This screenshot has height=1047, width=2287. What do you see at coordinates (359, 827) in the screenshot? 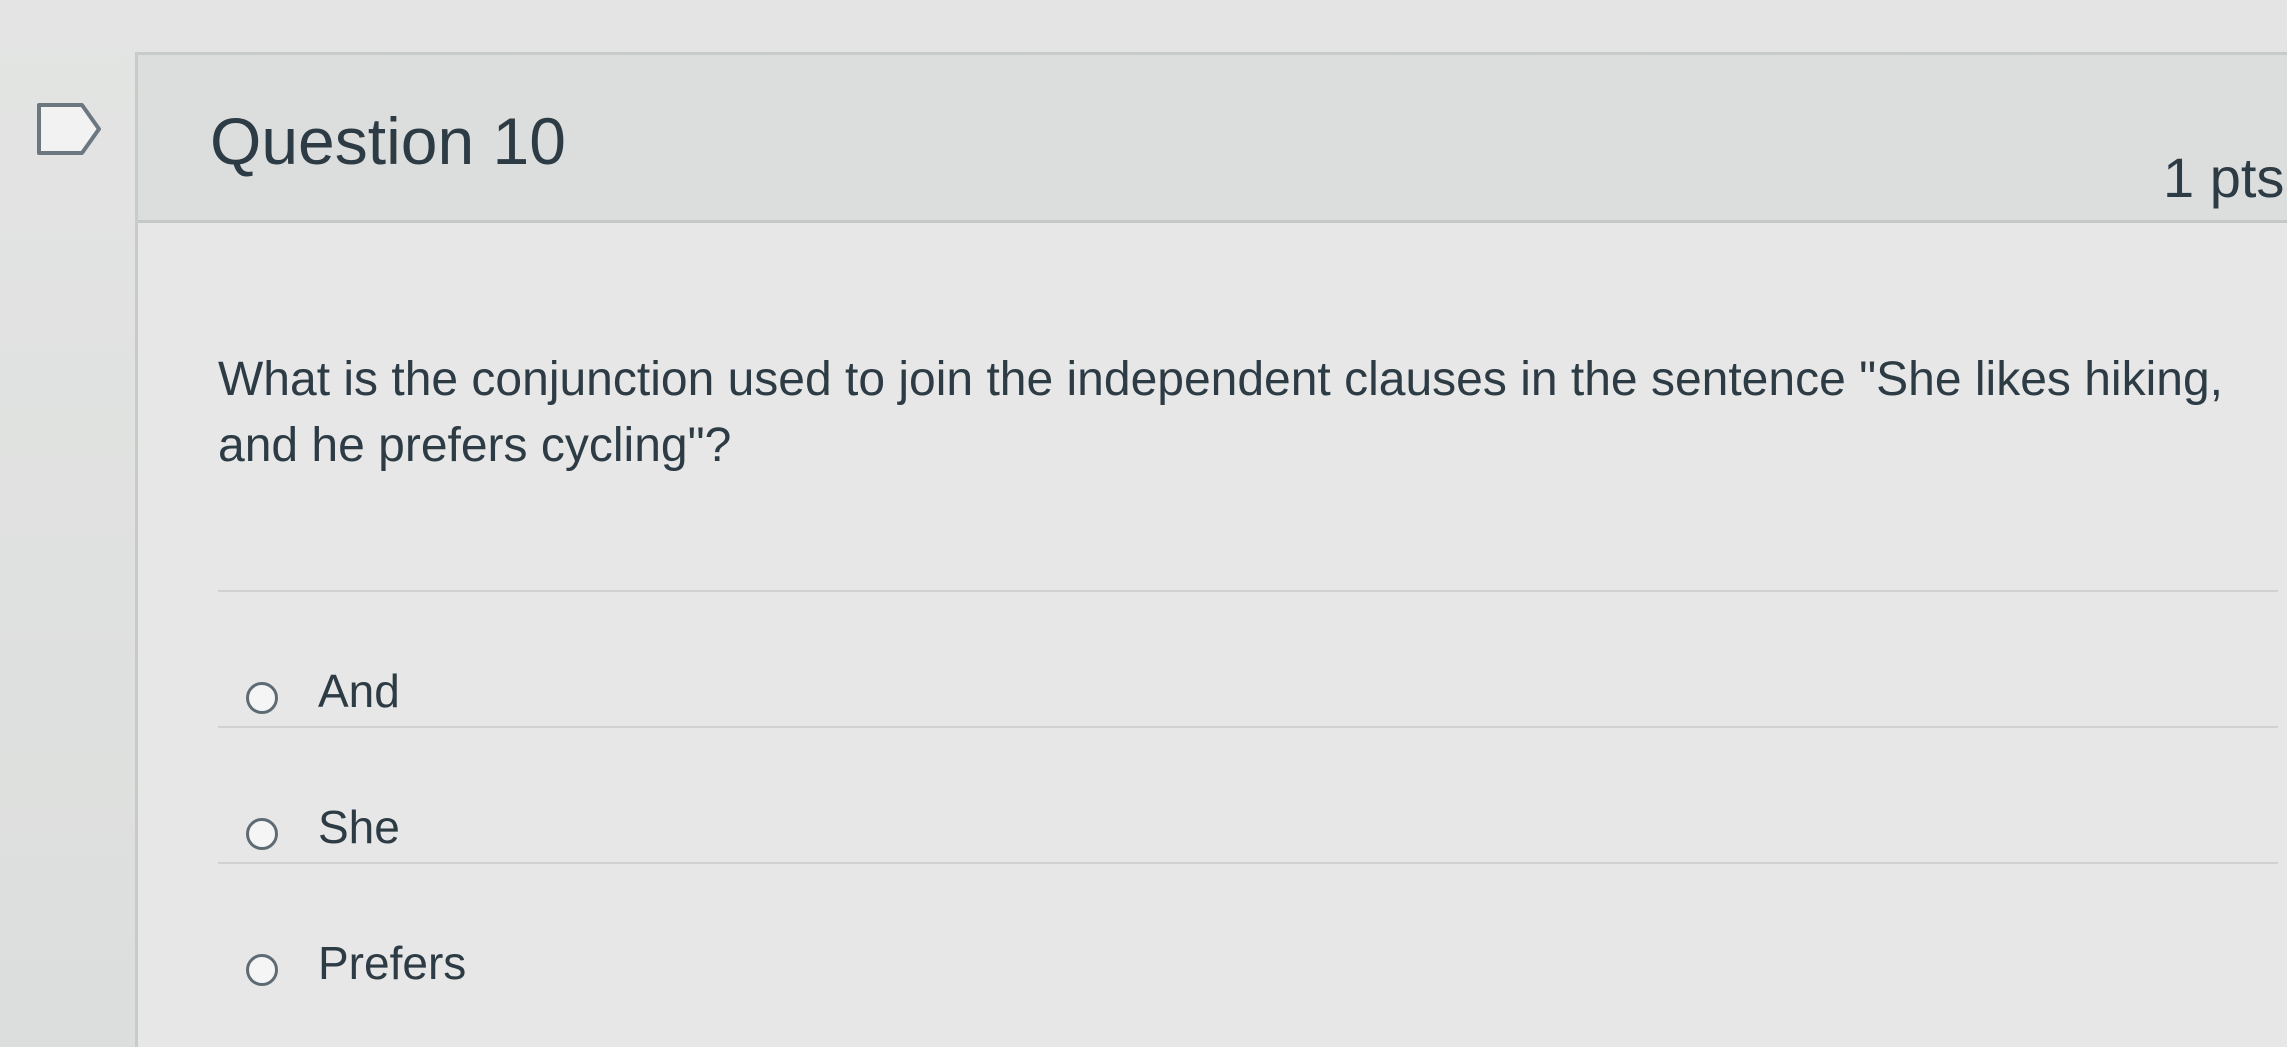
I see `answer-label: She` at bounding box center [359, 827].